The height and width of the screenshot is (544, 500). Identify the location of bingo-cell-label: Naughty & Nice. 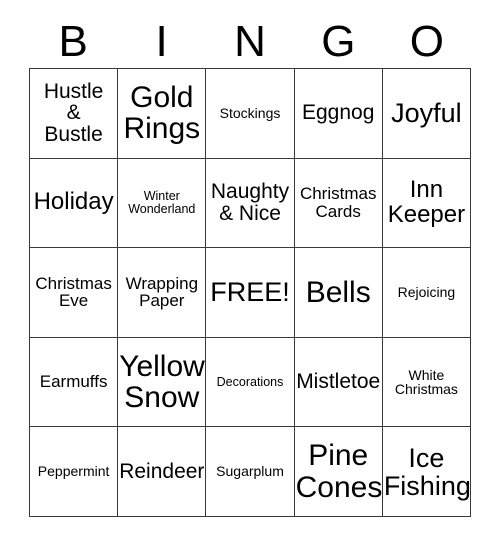
(250, 202).